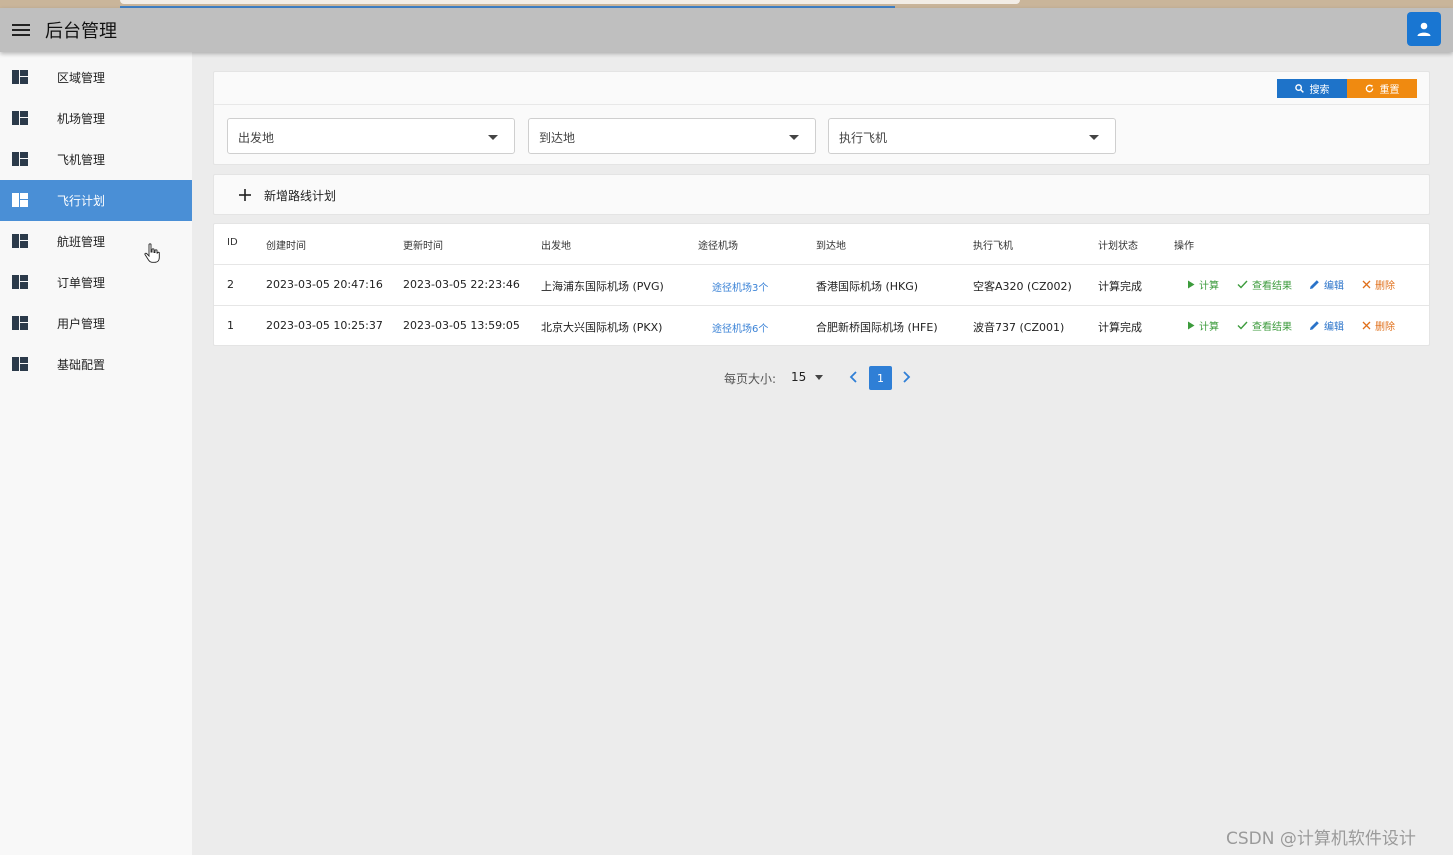  What do you see at coordinates (602, 286) in the screenshot?
I see `cell-departure: 上海浦东国际机场 (PVG)` at bounding box center [602, 286].